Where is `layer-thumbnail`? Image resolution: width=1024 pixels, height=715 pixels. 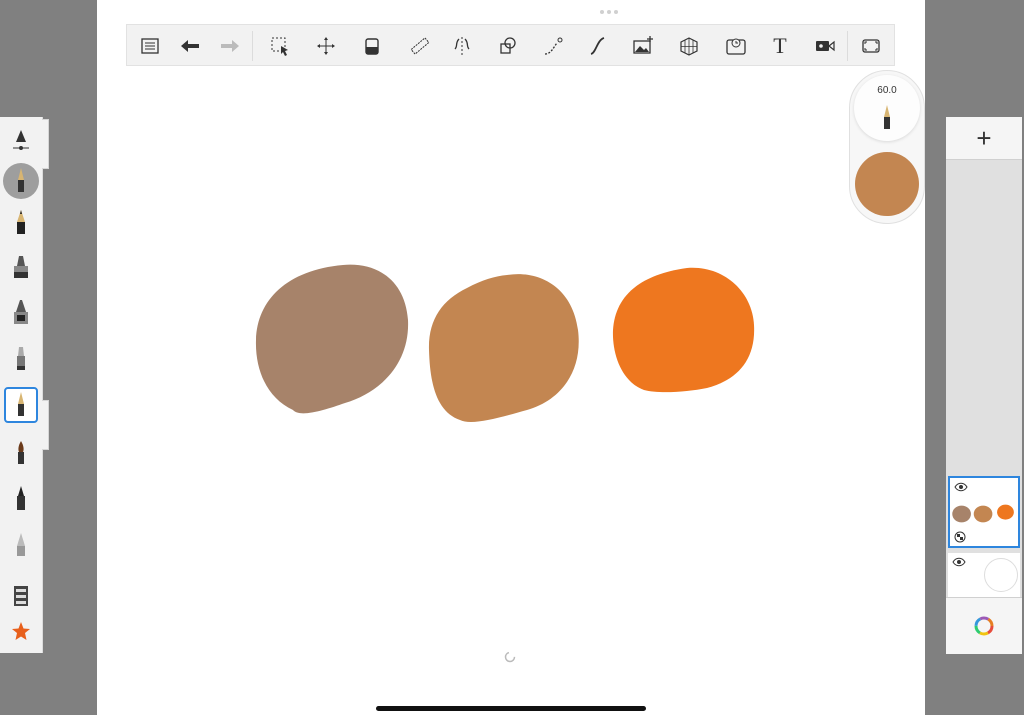 layer-thumbnail is located at coordinates (983, 513).